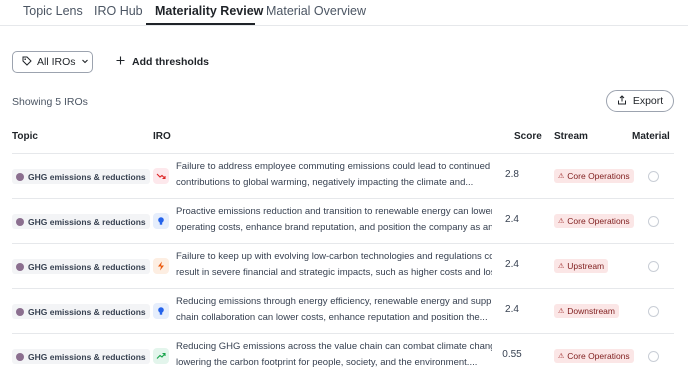  I want to click on score-value: 2.8, so click(512, 174).